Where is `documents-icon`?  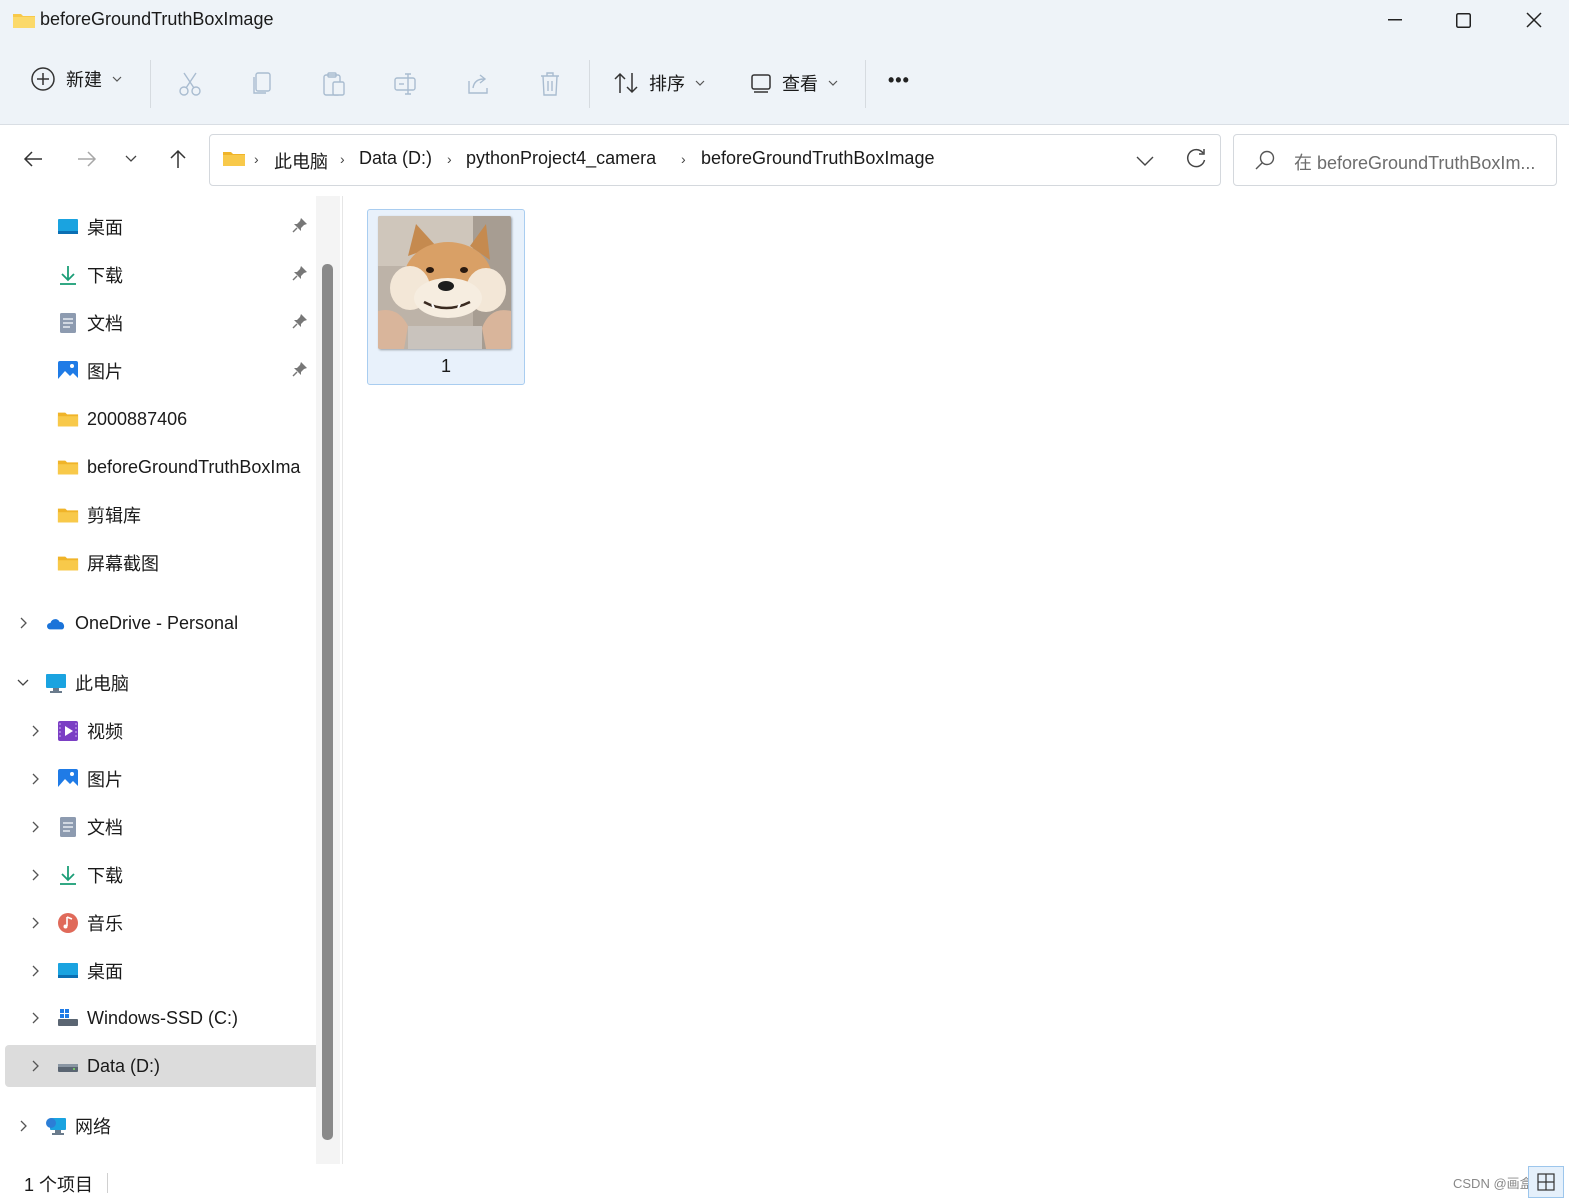
documents-icon is located at coordinates (68, 827).